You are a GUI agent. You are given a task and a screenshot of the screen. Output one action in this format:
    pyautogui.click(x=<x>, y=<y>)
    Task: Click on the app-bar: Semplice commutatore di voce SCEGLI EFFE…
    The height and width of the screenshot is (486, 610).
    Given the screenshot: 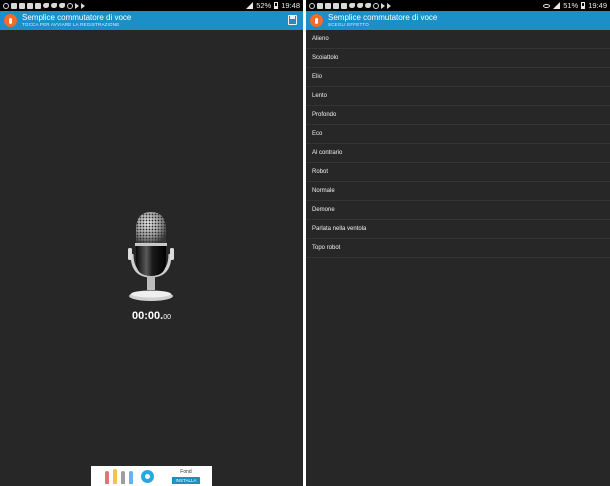 What is the action you would take?
    pyautogui.click(x=458, y=20)
    